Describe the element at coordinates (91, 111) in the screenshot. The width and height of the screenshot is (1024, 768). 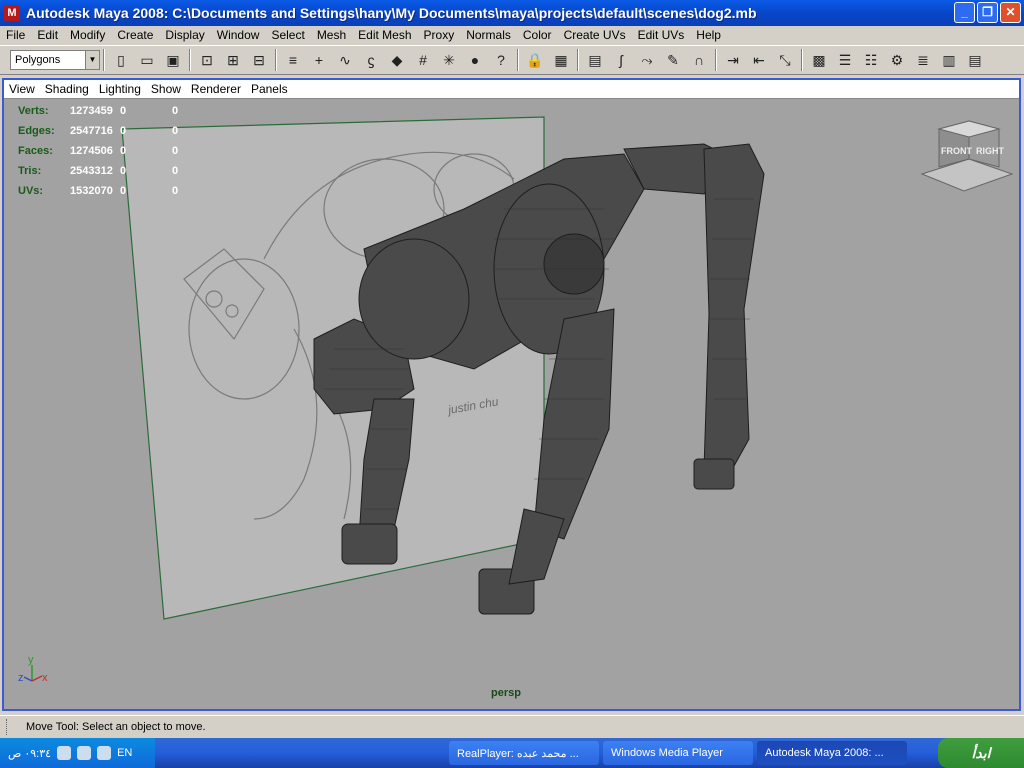
I see `hud-value: 1273459` at that location.